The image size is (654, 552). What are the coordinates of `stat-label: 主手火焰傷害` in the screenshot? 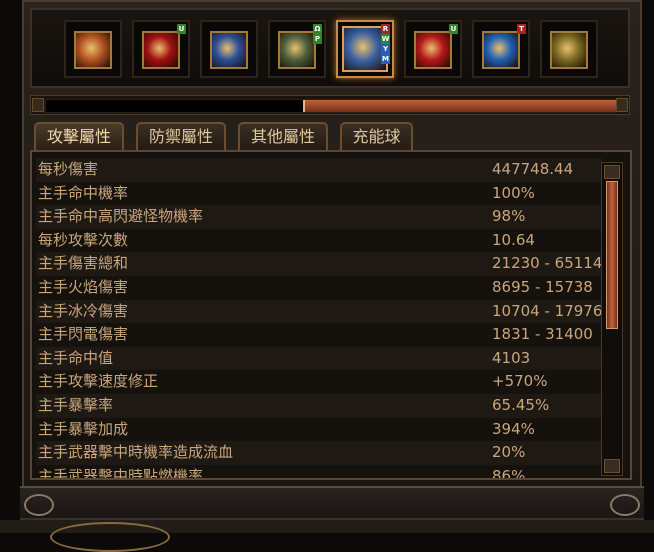 It's located at (83, 286).